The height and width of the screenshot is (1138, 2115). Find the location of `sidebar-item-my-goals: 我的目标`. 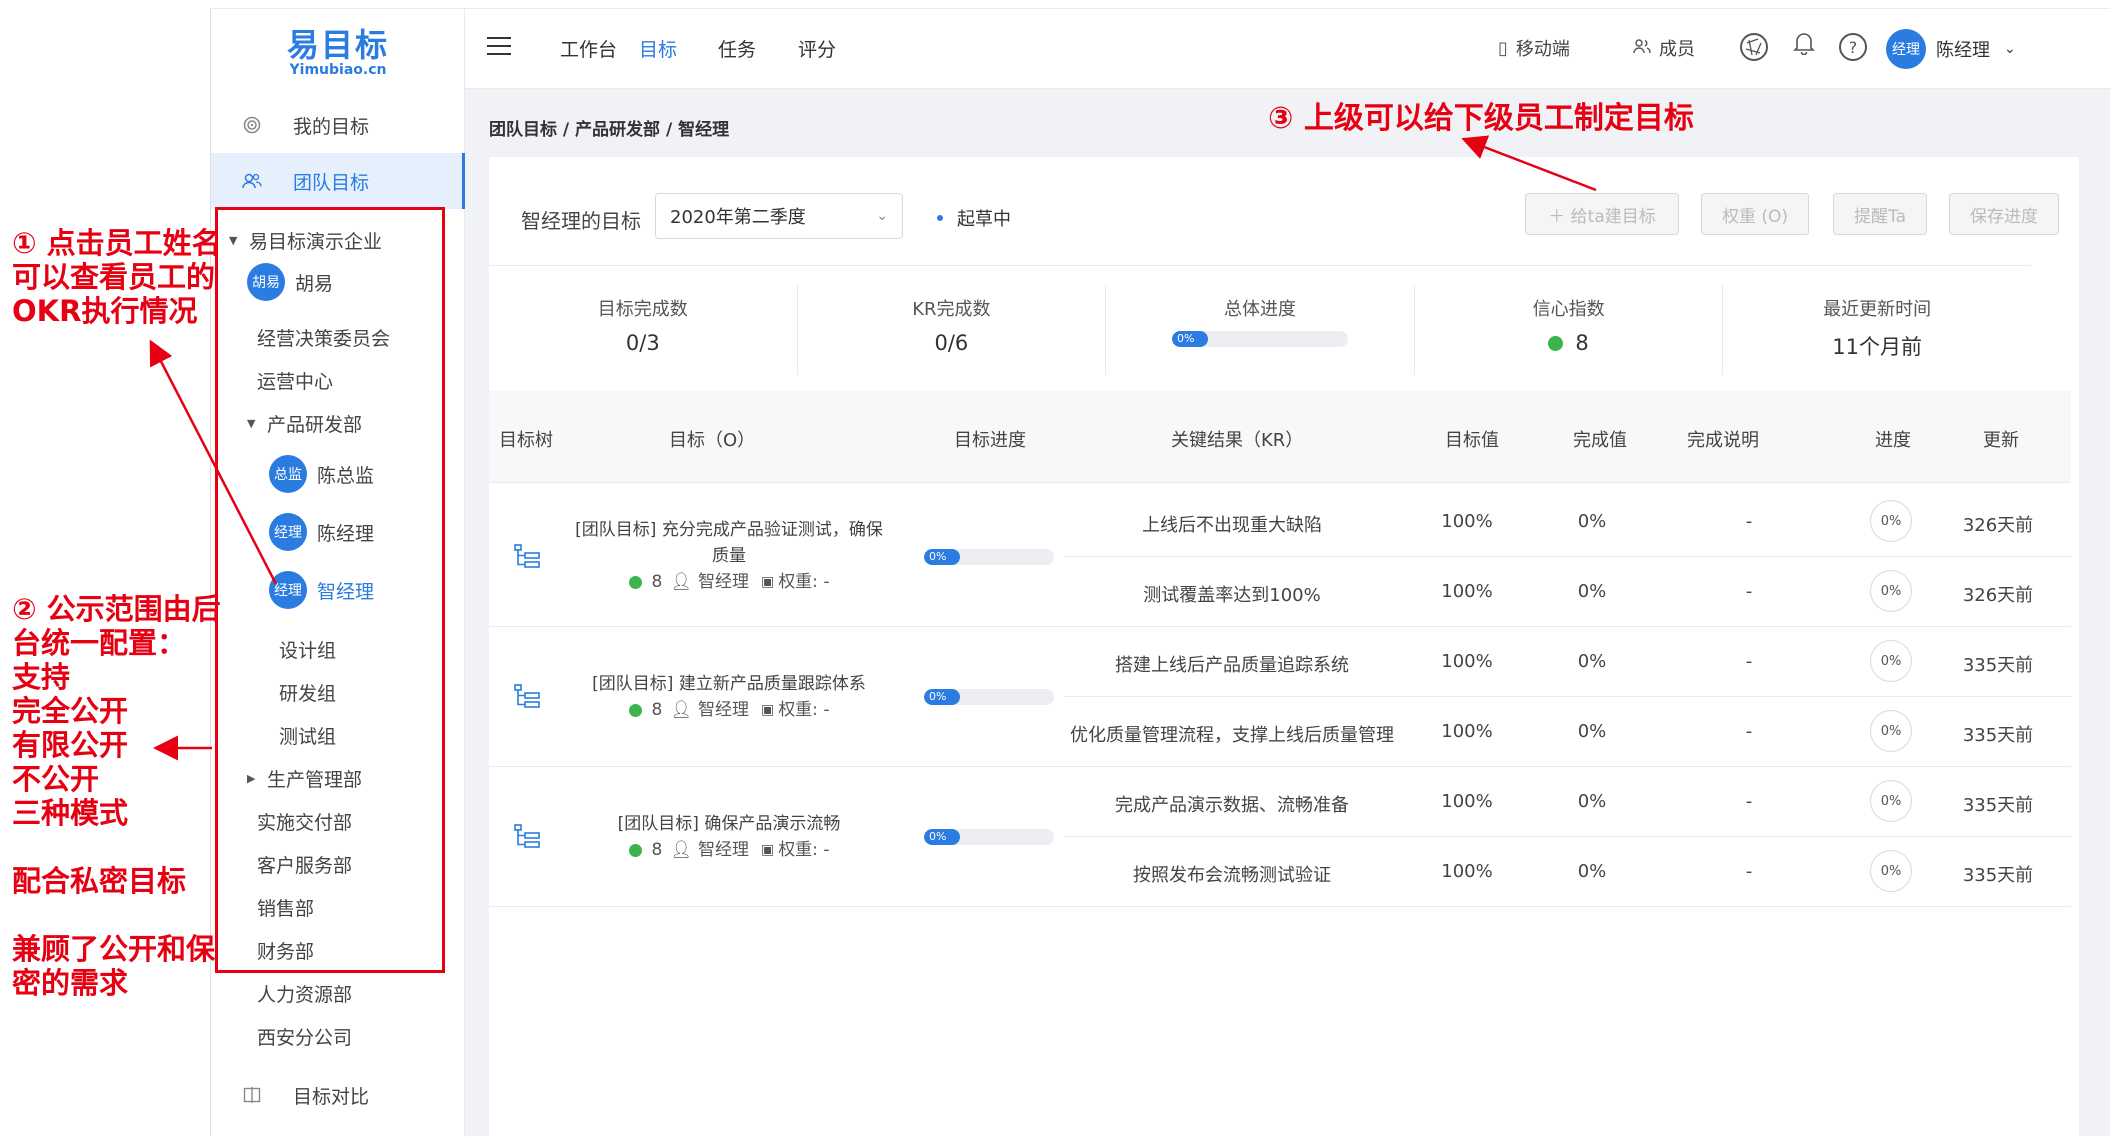

sidebar-item-my-goals: 我的目标 is located at coordinates (338, 125).